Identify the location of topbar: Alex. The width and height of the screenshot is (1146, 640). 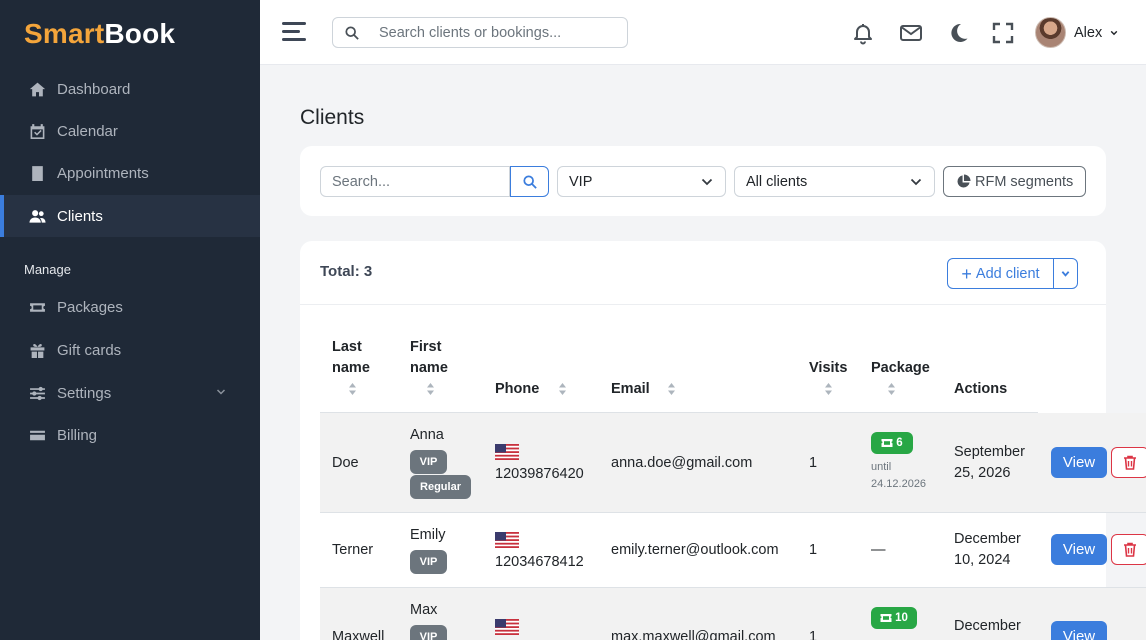
(703, 32).